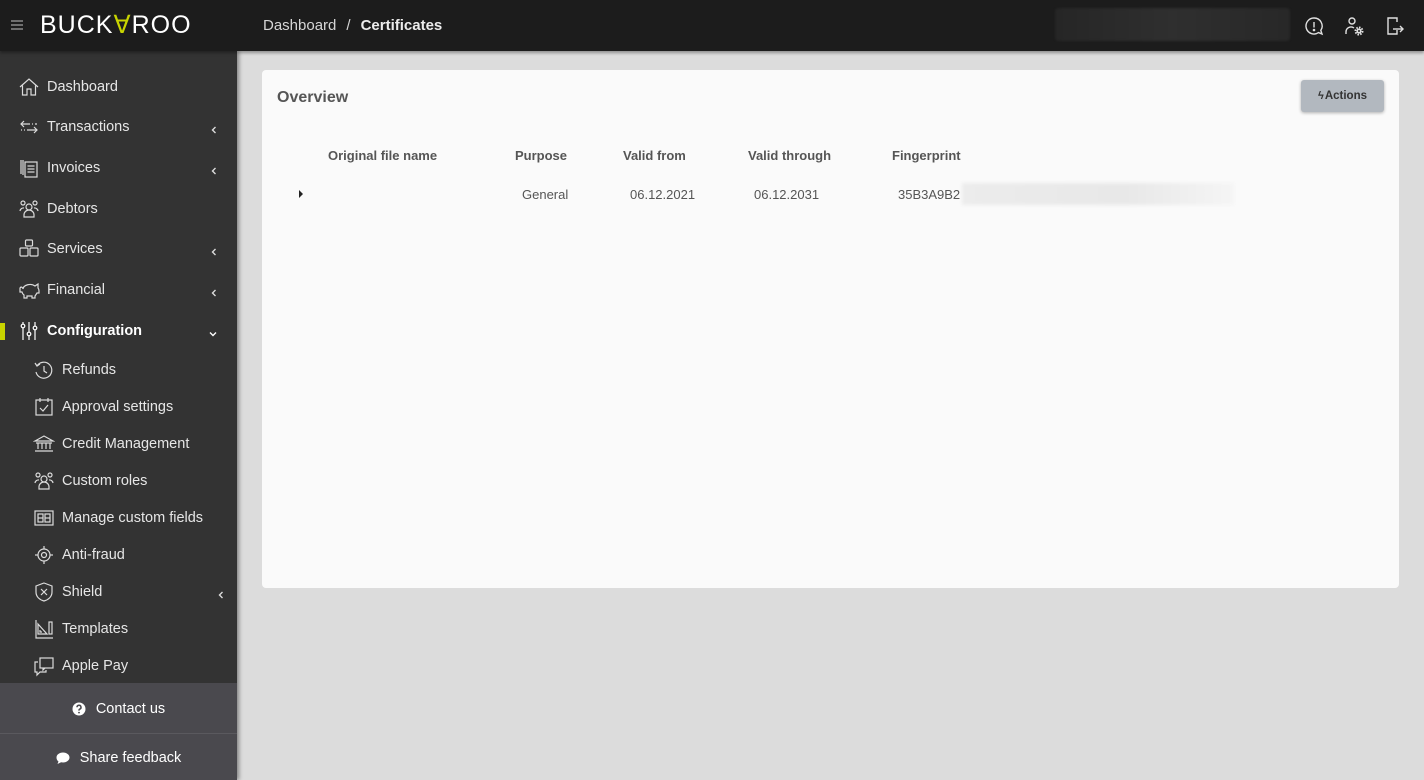 The image size is (1424, 780). I want to click on page-title: Overview, so click(313, 97).